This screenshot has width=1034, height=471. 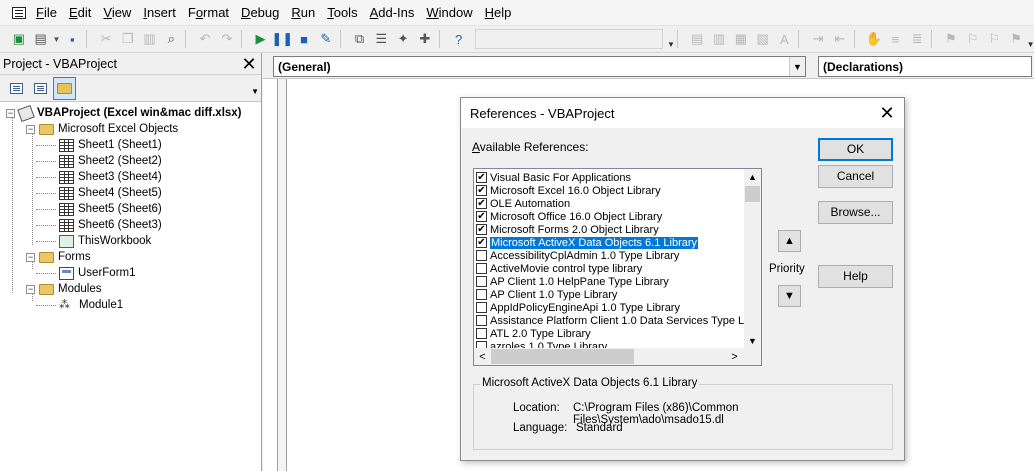 What do you see at coordinates (326, 39) in the screenshot?
I see `design-mode-icon: ✎` at bounding box center [326, 39].